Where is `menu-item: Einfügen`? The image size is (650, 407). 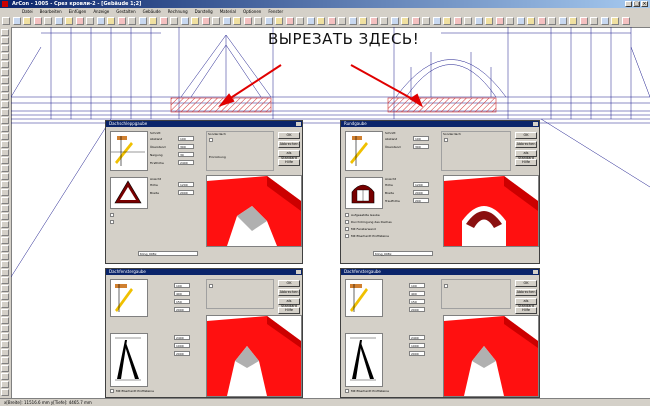
menu-item: Einfügen is located at coordinates (78, 11).